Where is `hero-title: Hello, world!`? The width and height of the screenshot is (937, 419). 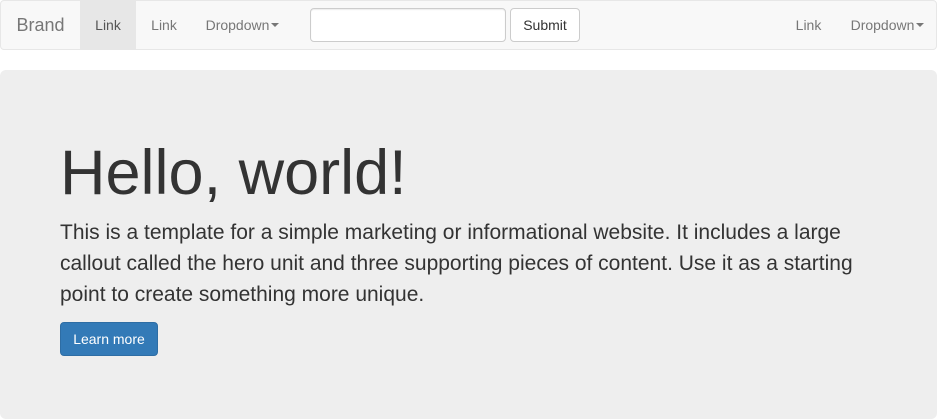 hero-title: Hello, world! is located at coordinates (233, 173).